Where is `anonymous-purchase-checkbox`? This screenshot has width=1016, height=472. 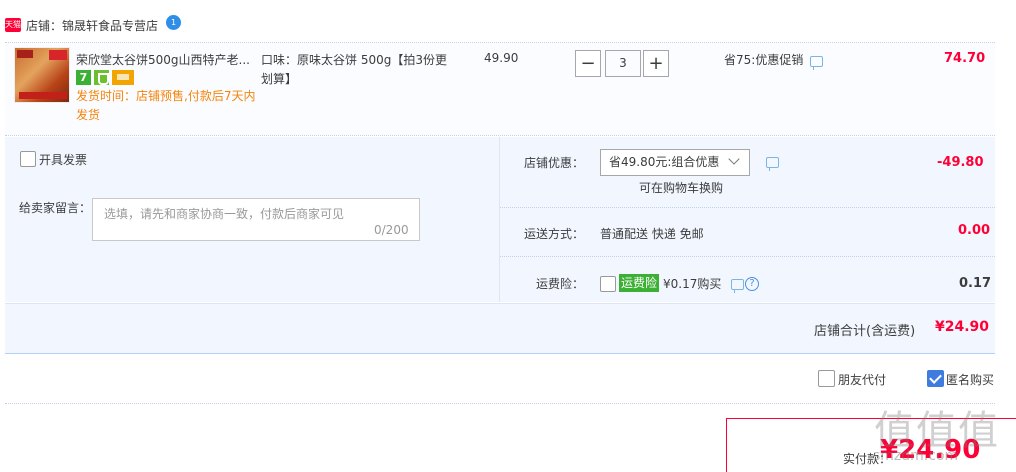
anonymous-purchase-checkbox is located at coordinates (935, 378).